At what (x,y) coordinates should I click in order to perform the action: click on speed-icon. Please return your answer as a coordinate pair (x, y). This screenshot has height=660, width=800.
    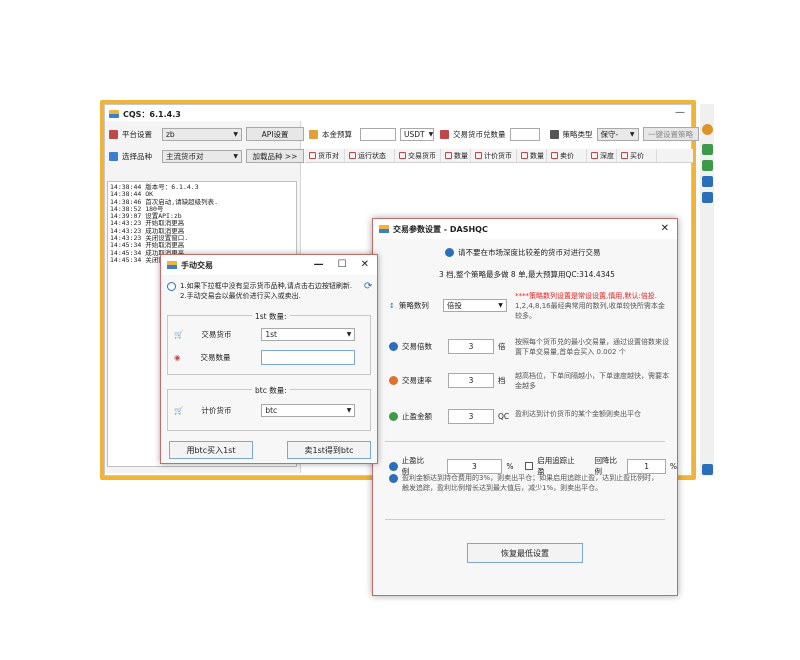
    Looking at the image, I should click on (393, 380).